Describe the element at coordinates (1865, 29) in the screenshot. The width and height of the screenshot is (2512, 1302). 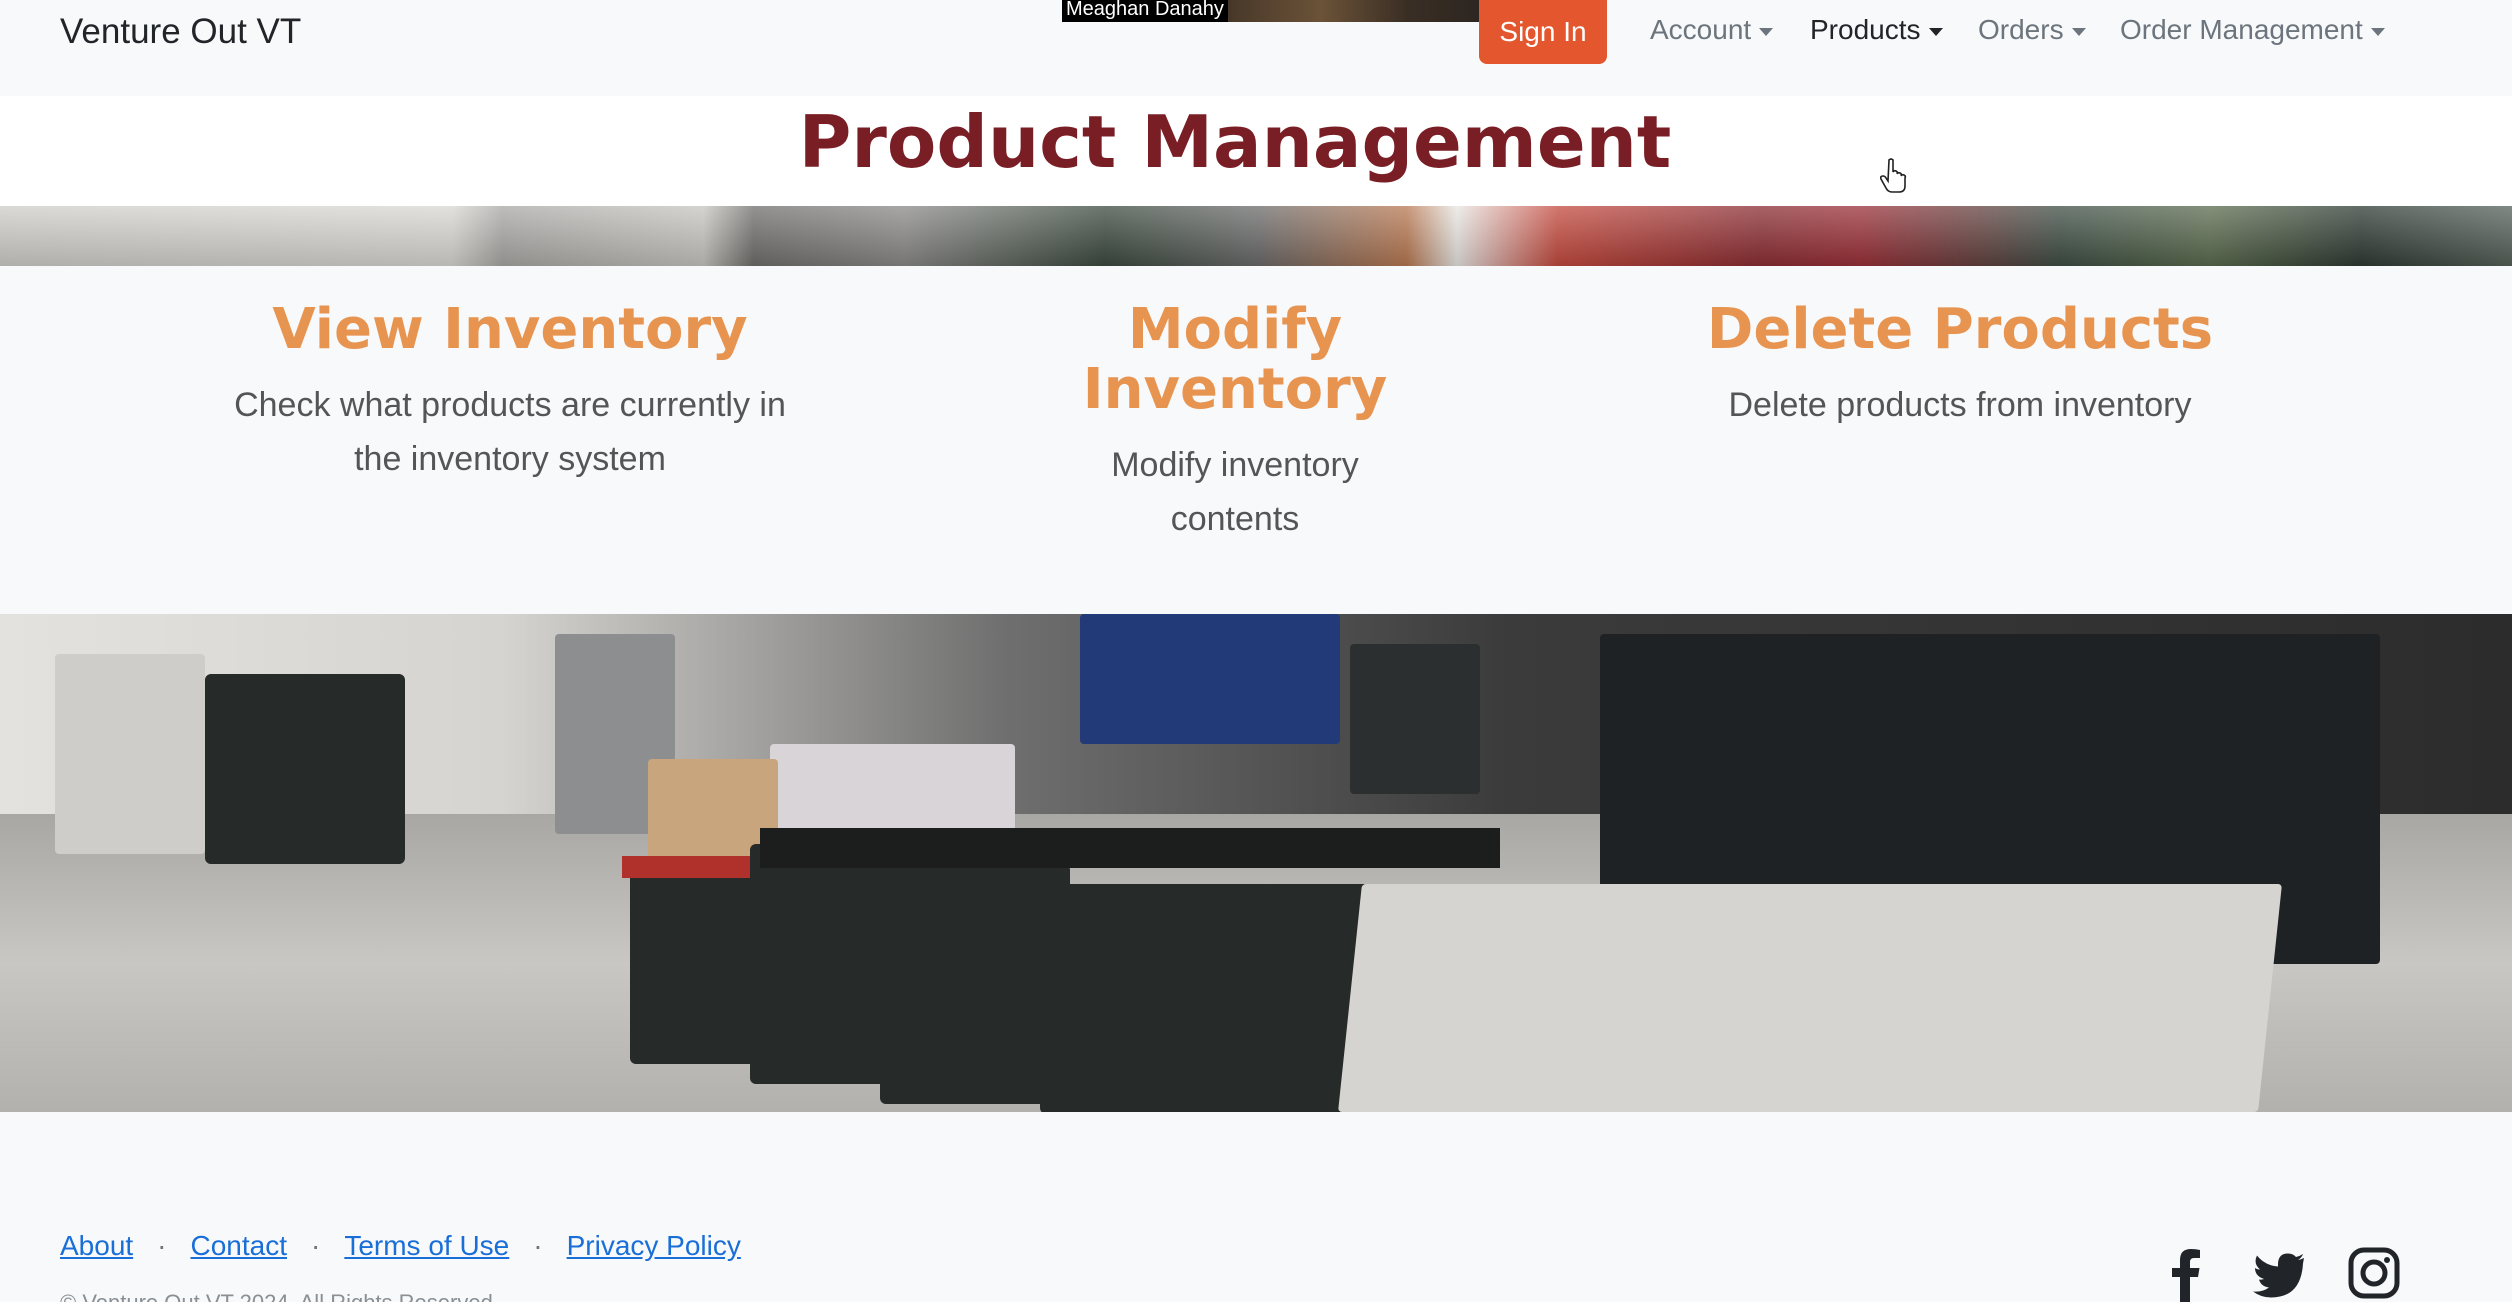
I see `nav-products-label: Products` at that location.